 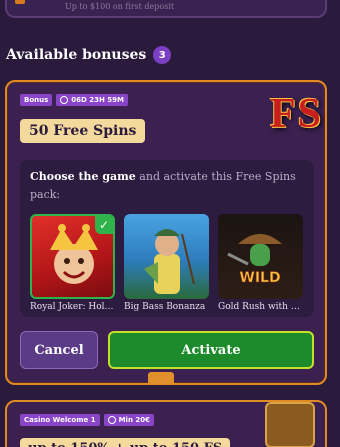 I want to click on crown-icon, so click(x=161, y=378).